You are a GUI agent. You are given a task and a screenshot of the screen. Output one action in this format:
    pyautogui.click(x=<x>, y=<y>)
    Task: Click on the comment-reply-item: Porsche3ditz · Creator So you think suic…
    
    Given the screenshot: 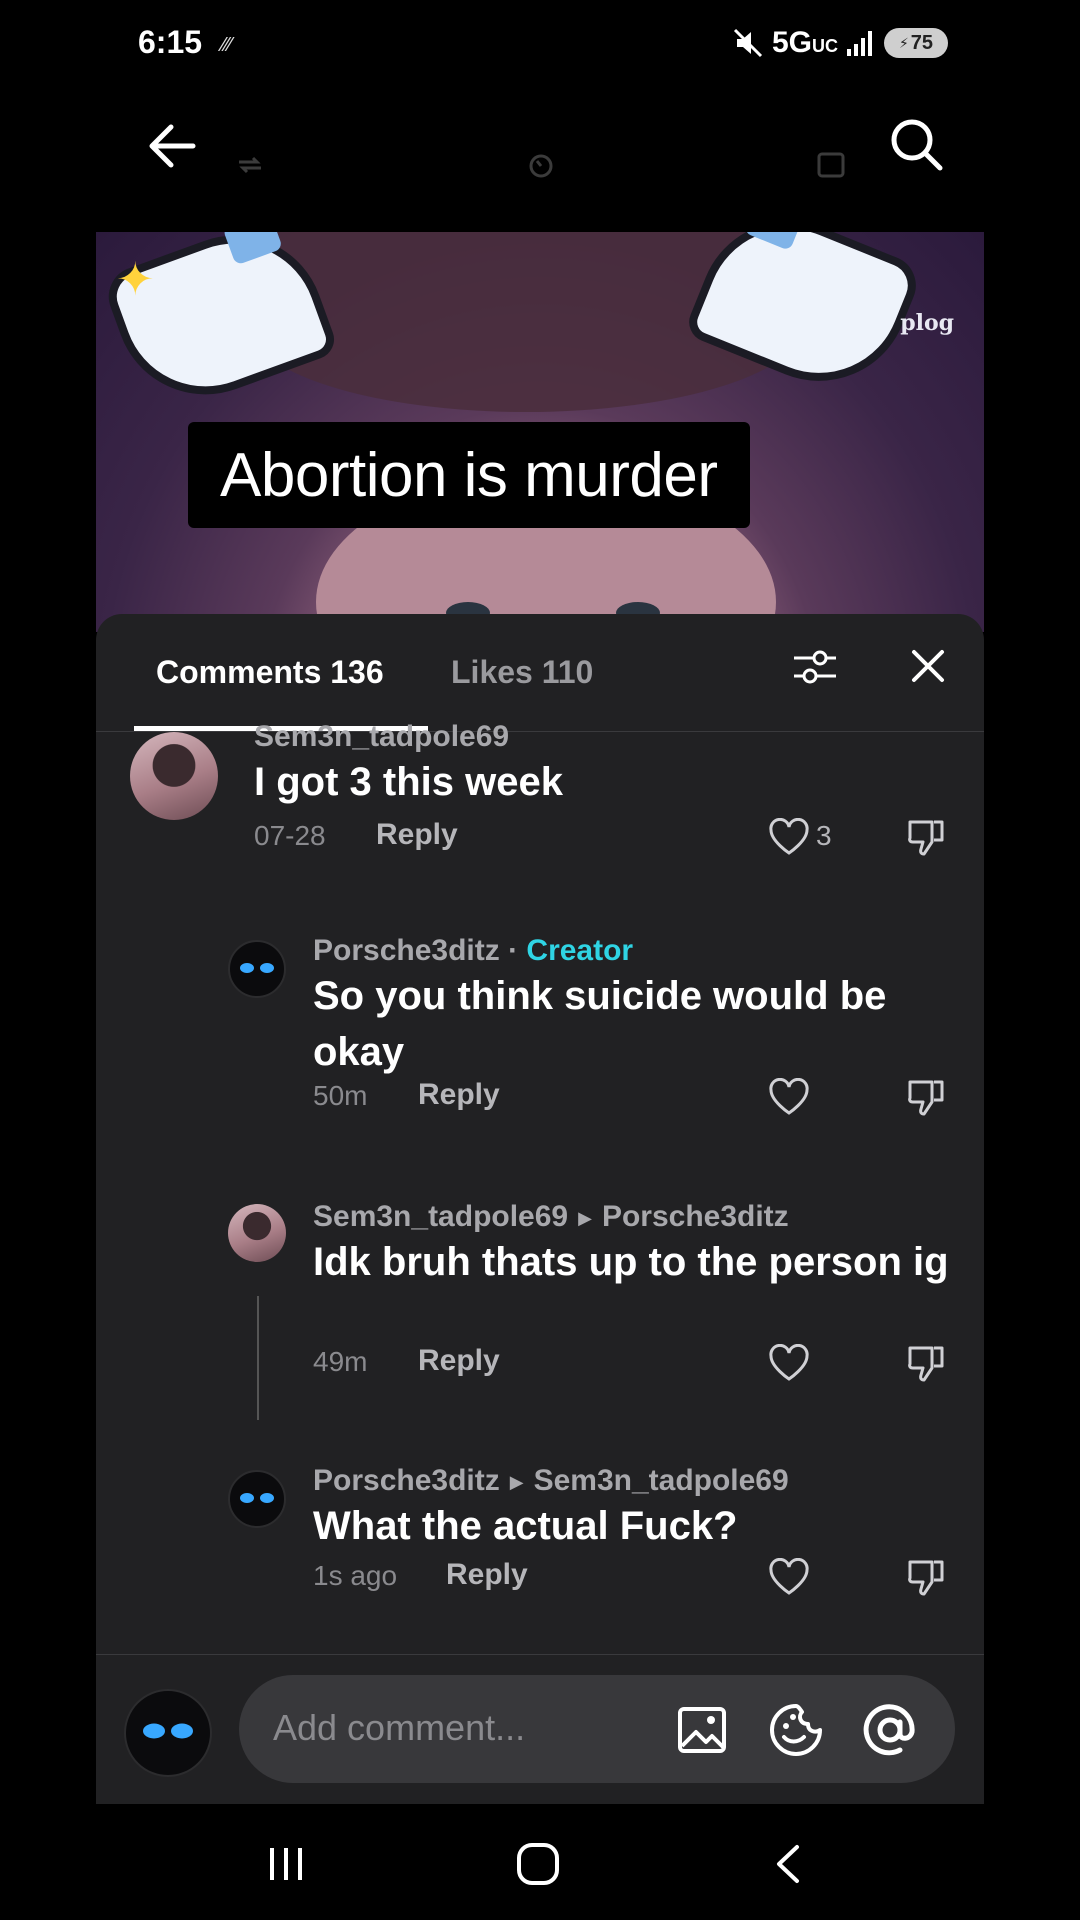 What is the action you would take?
    pyautogui.click(x=540, y=1049)
    